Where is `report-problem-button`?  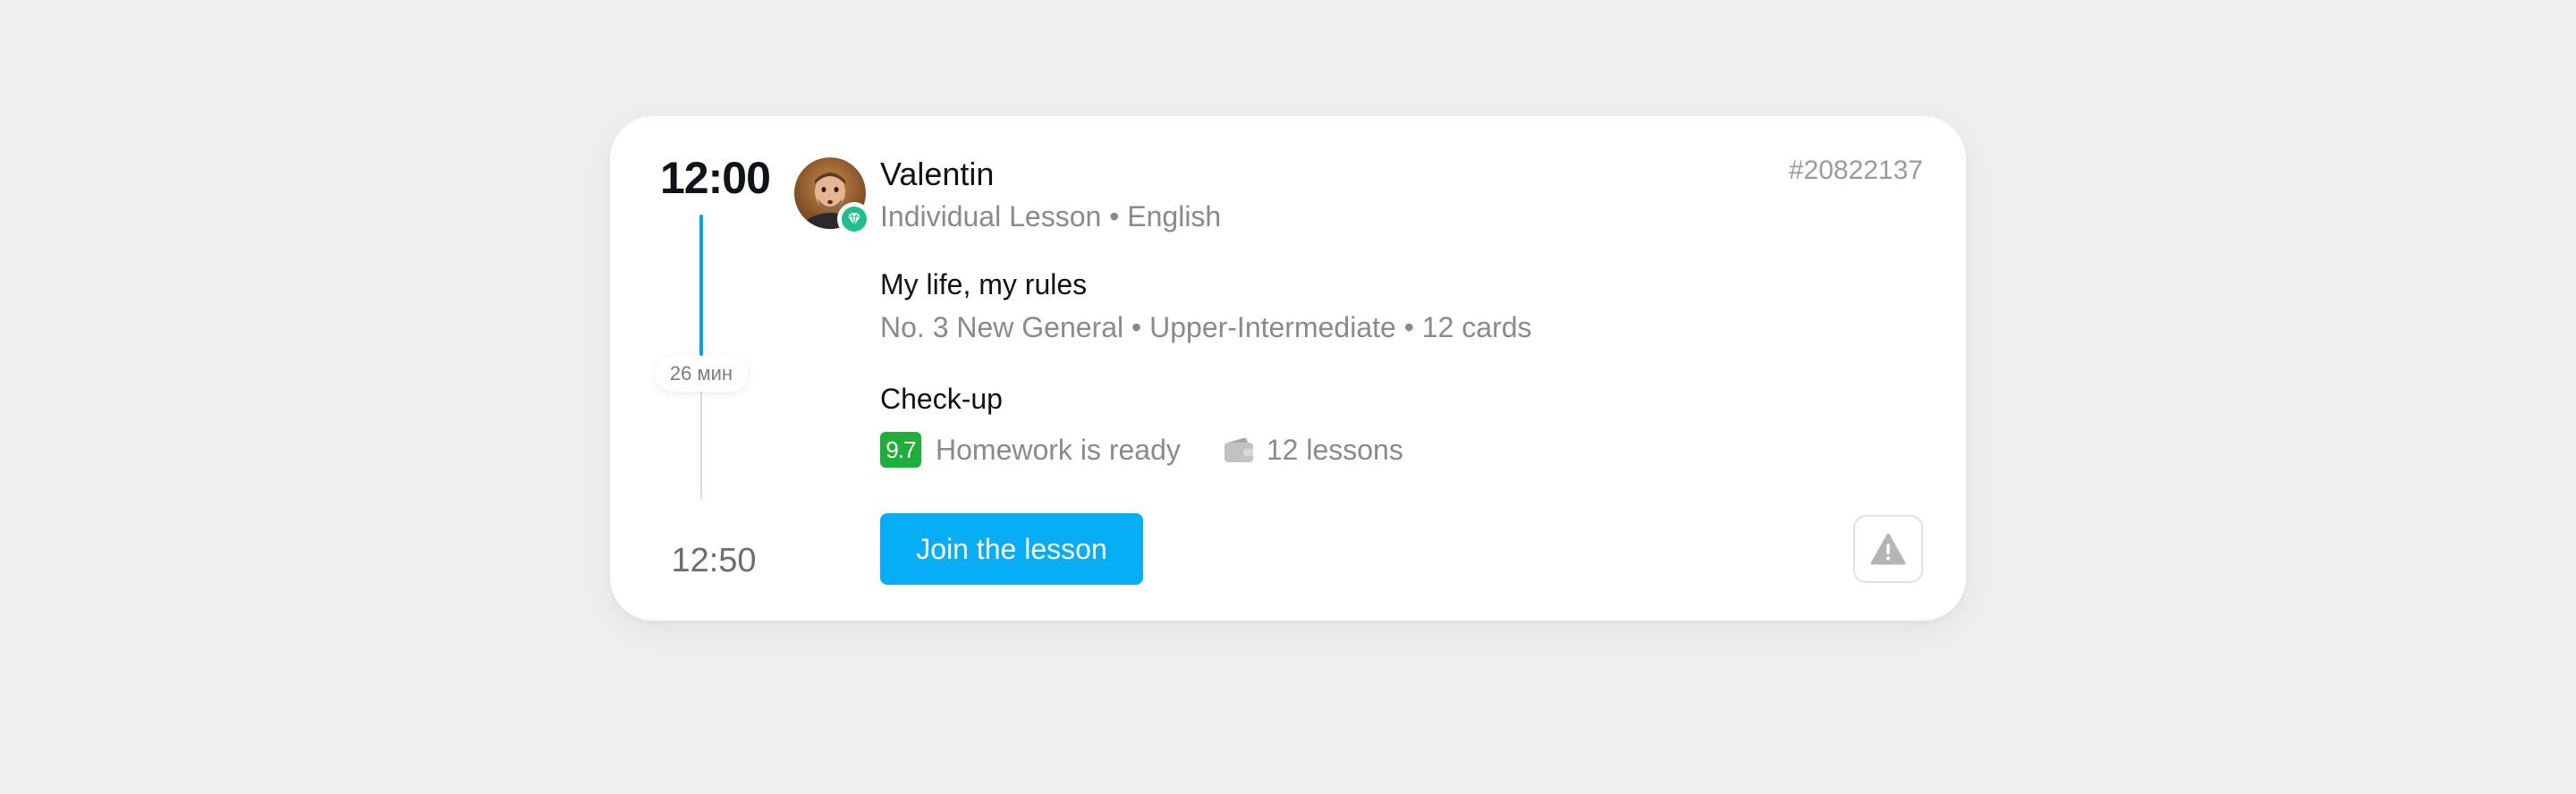
report-problem-button is located at coordinates (1888, 549).